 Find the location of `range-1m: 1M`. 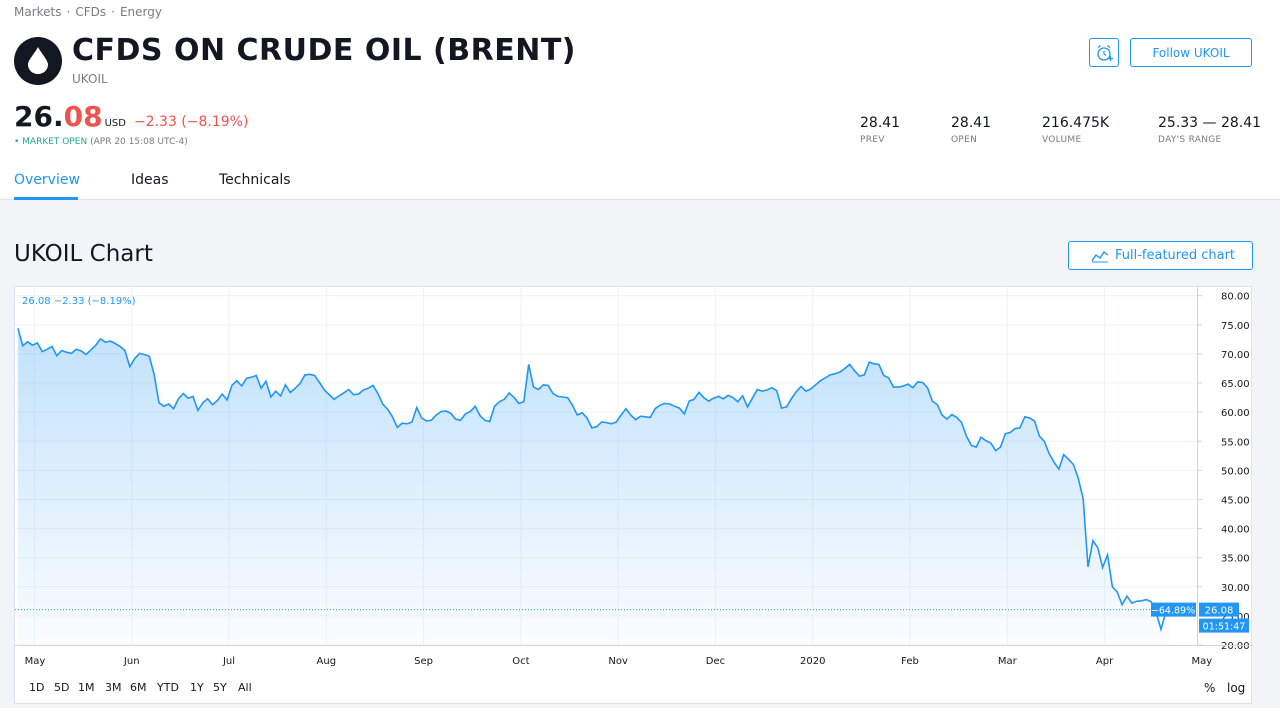

range-1m: 1M is located at coordinates (86, 687).